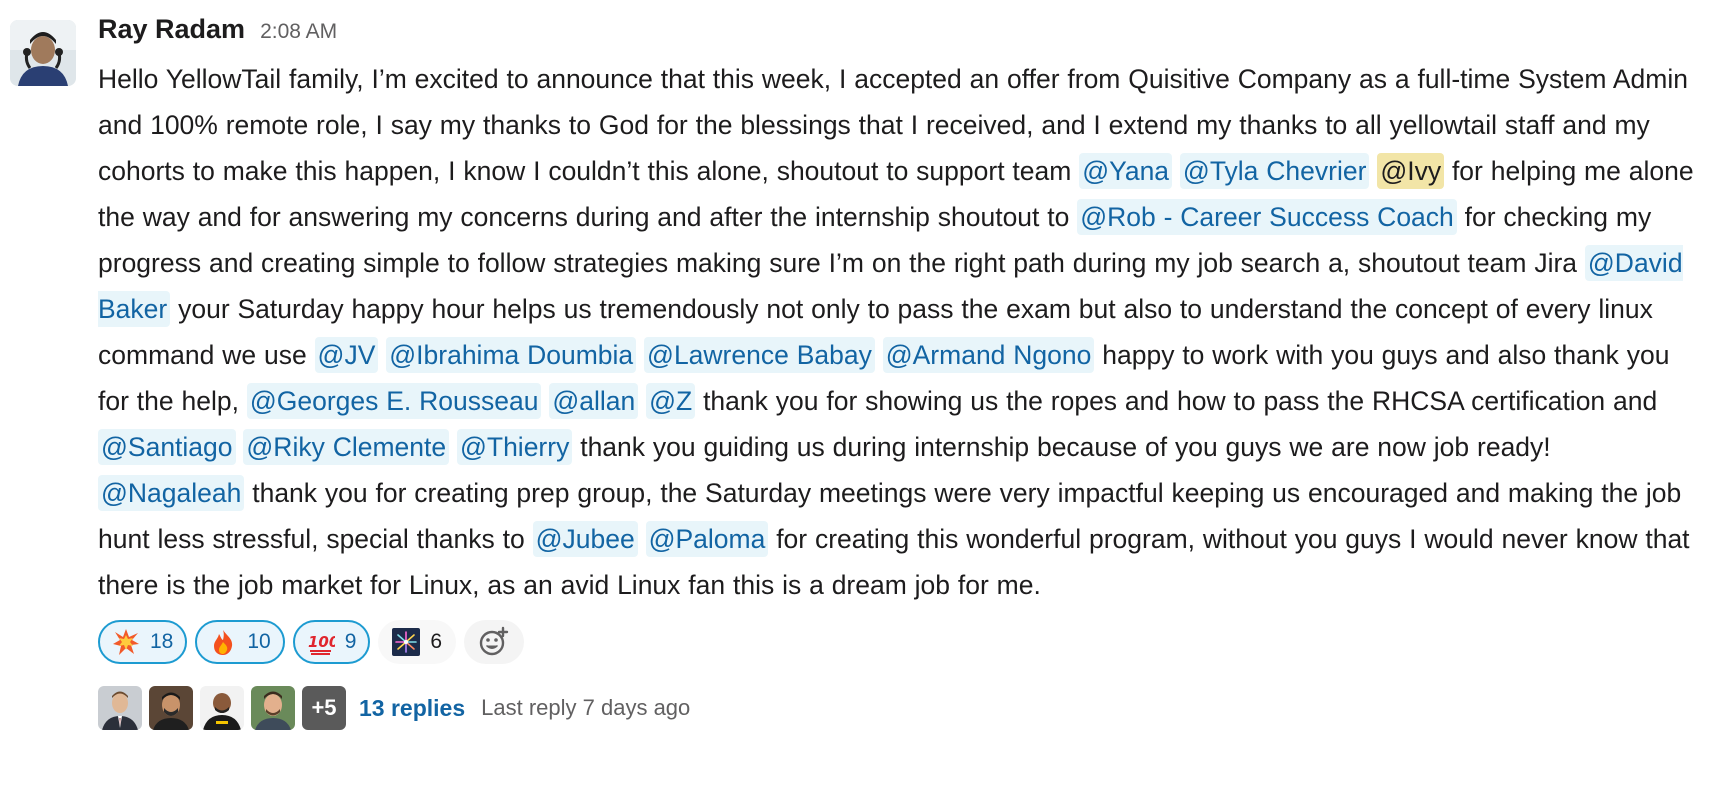 This screenshot has height=796, width=1710. What do you see at coordinates (167, 447) in the screenshot?
I see `user-mention: @Santiago` at bounding box center [167, 447].